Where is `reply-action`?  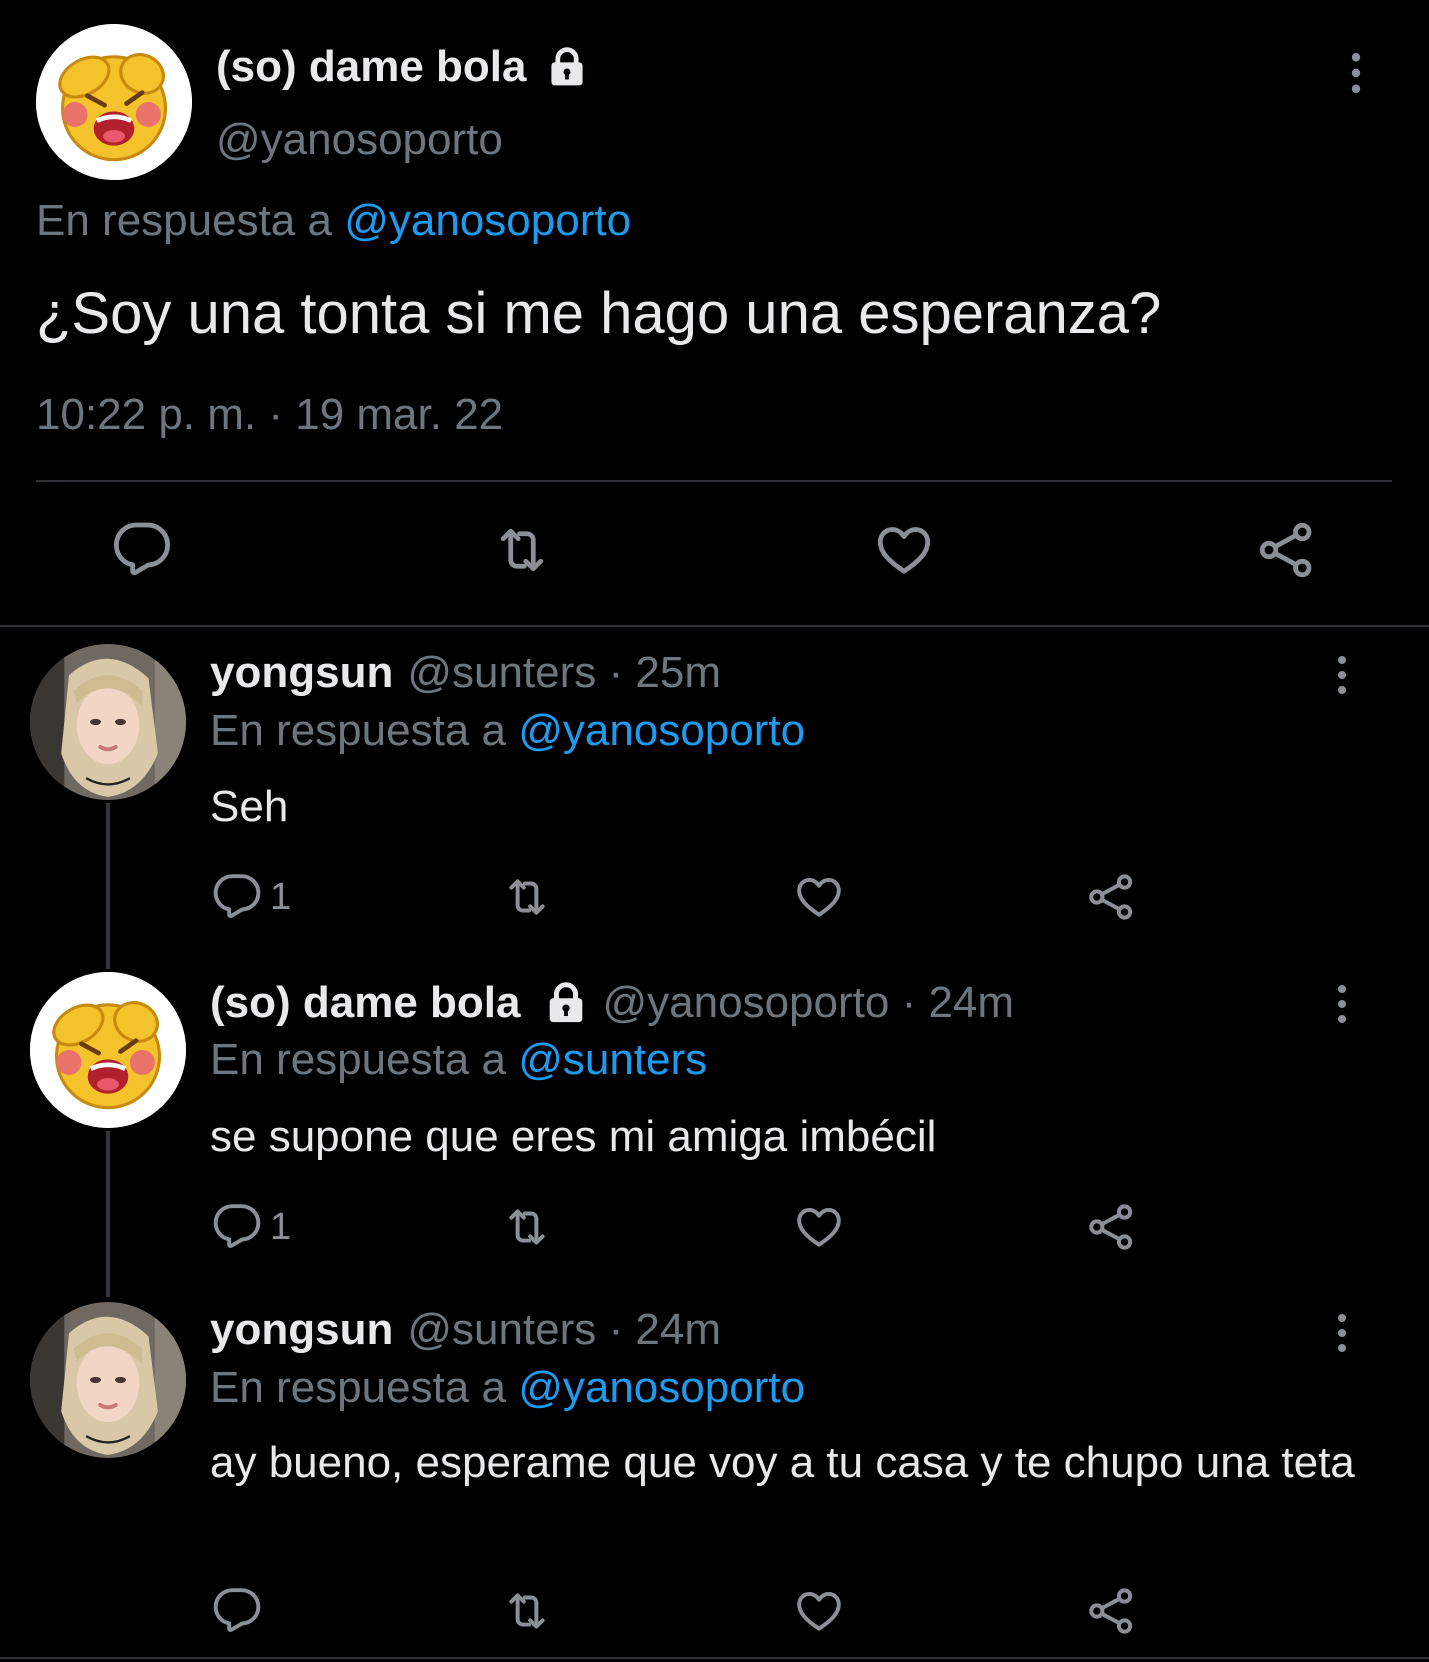
reply-action is located at coordinates (241, 1611).